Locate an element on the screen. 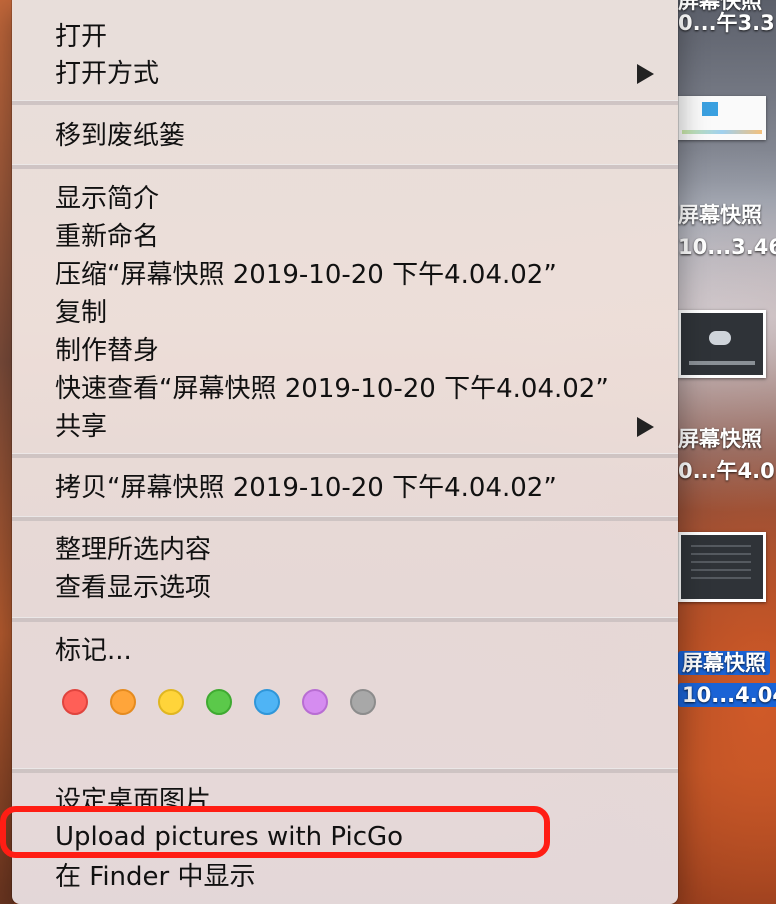 Image resolution: width=776 pixels, height=904 pixels. desktop-file-label: 10...3.46 is located at coordinates (727, 247).